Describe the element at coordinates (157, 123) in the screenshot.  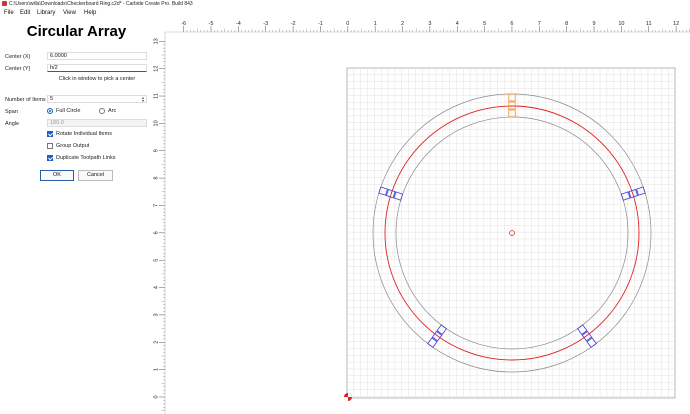
I see `ruler-y-label: 10` at that location.